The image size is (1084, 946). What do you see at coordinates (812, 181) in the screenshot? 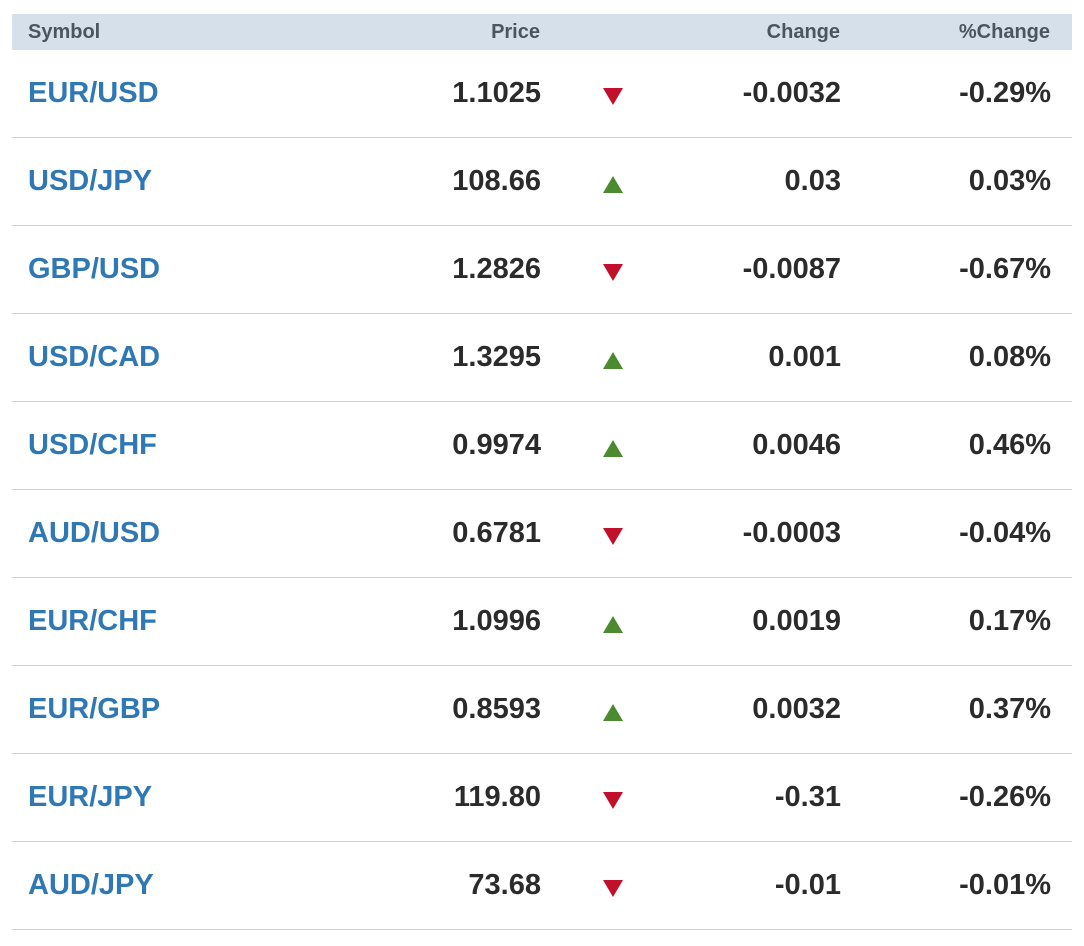
I see `change-value: 0.03` at bounding box center [812, 181].